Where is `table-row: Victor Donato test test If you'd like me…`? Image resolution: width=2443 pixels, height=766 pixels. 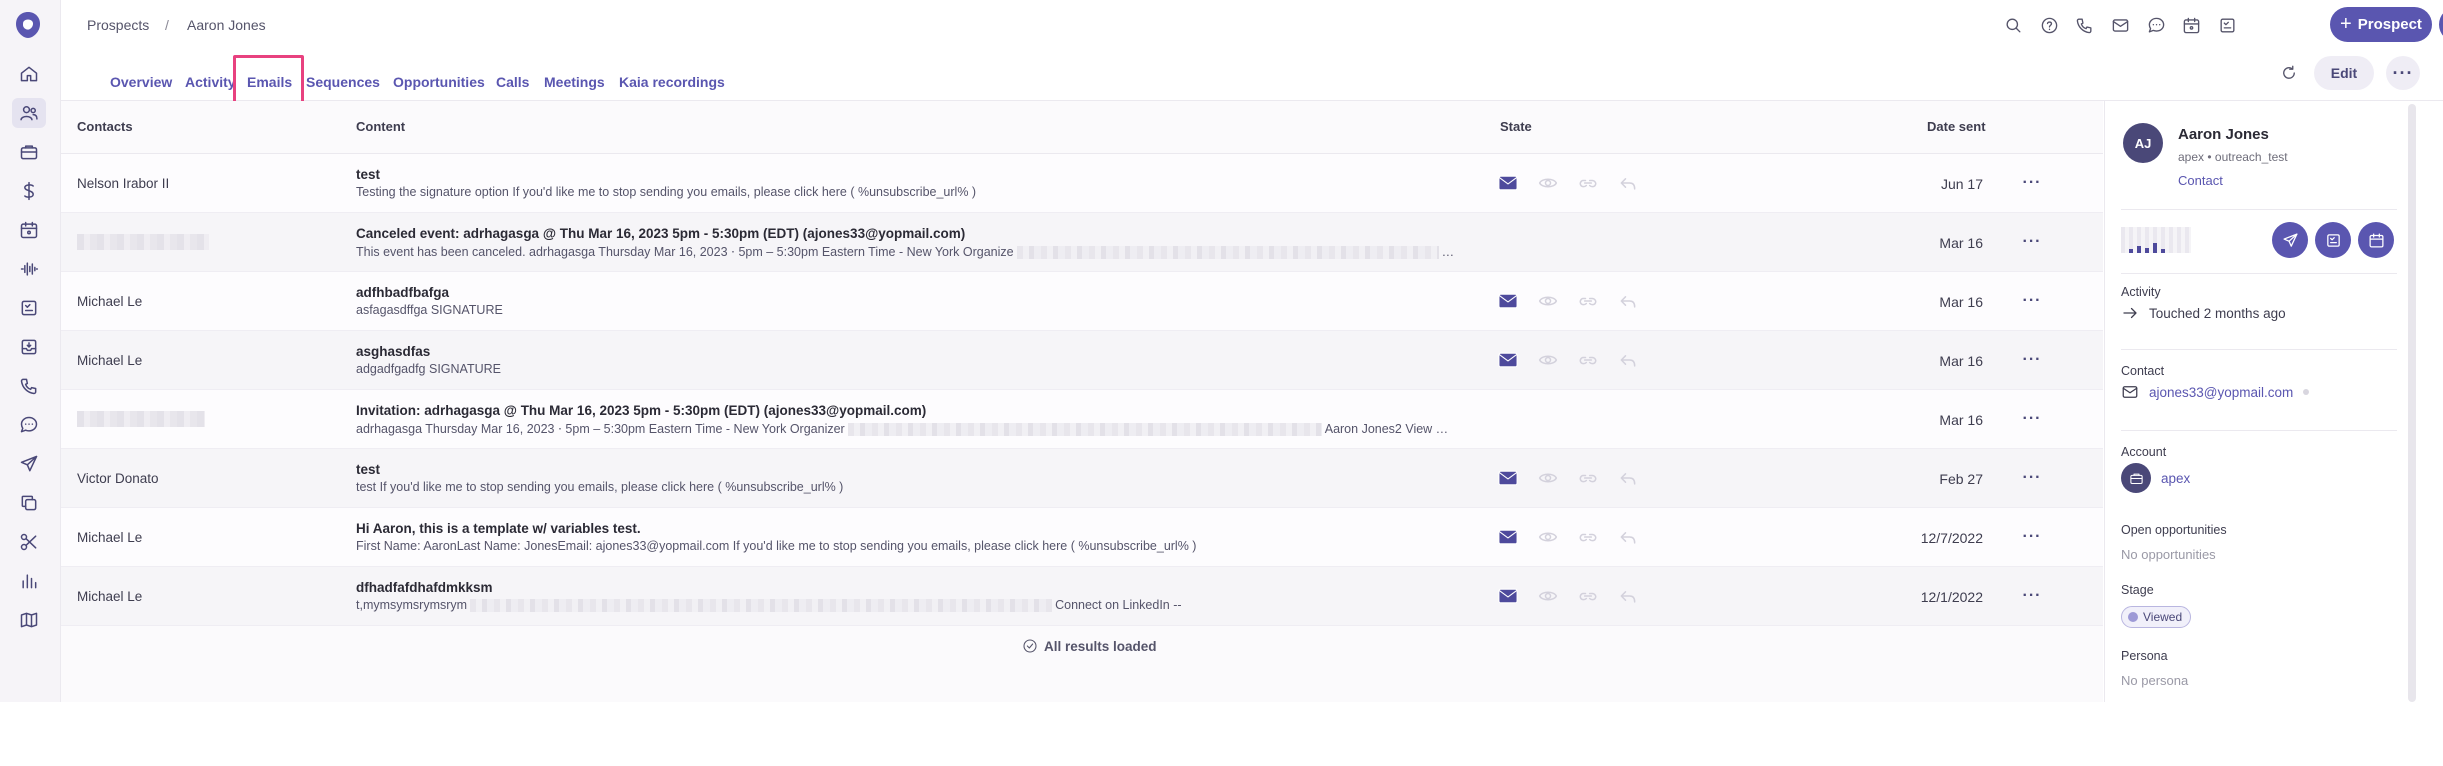 table-row: Victor Donato test test If you'd like me… is located at coordinates (1082, 478).